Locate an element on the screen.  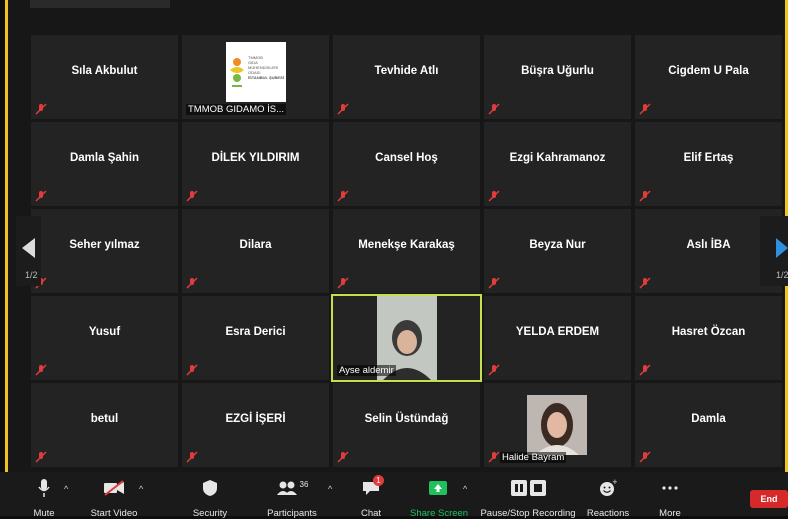
security-label: Security is located at coordinates (210, 513).